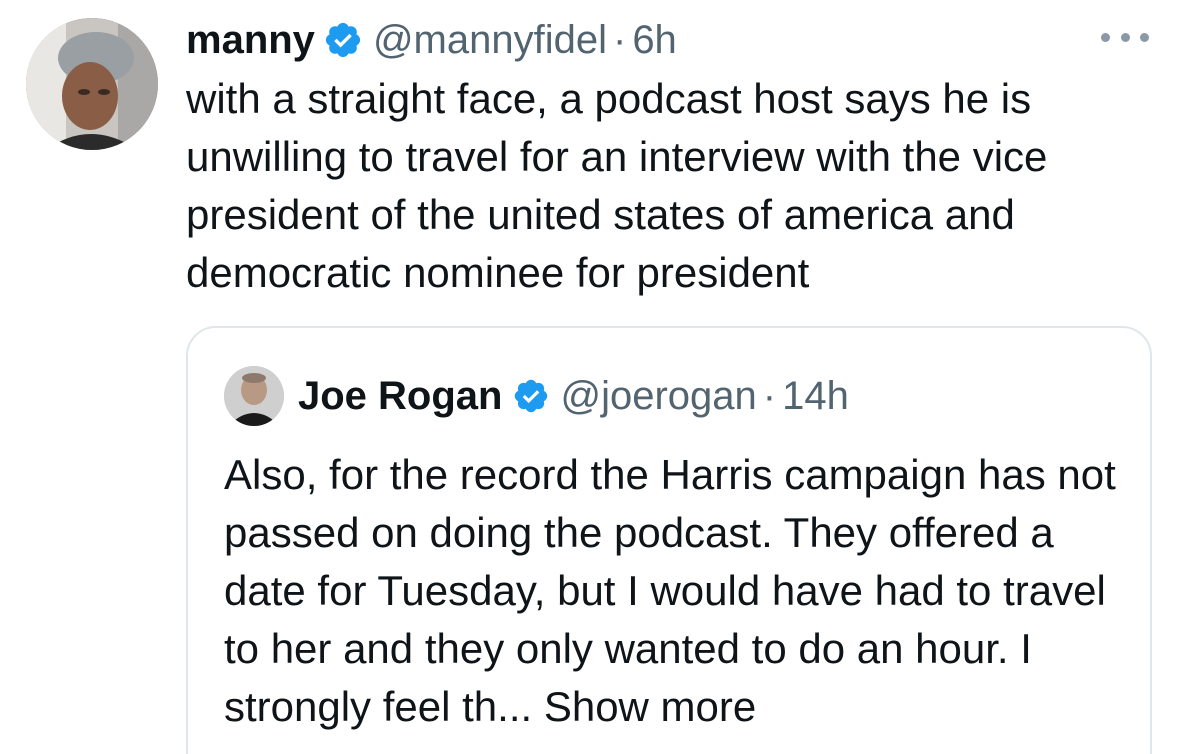  What do you see at coordinates (400, 396) in the screenshot?
I see `quoted-author-name: Joe Rogan` at bounding box center [400, 396].